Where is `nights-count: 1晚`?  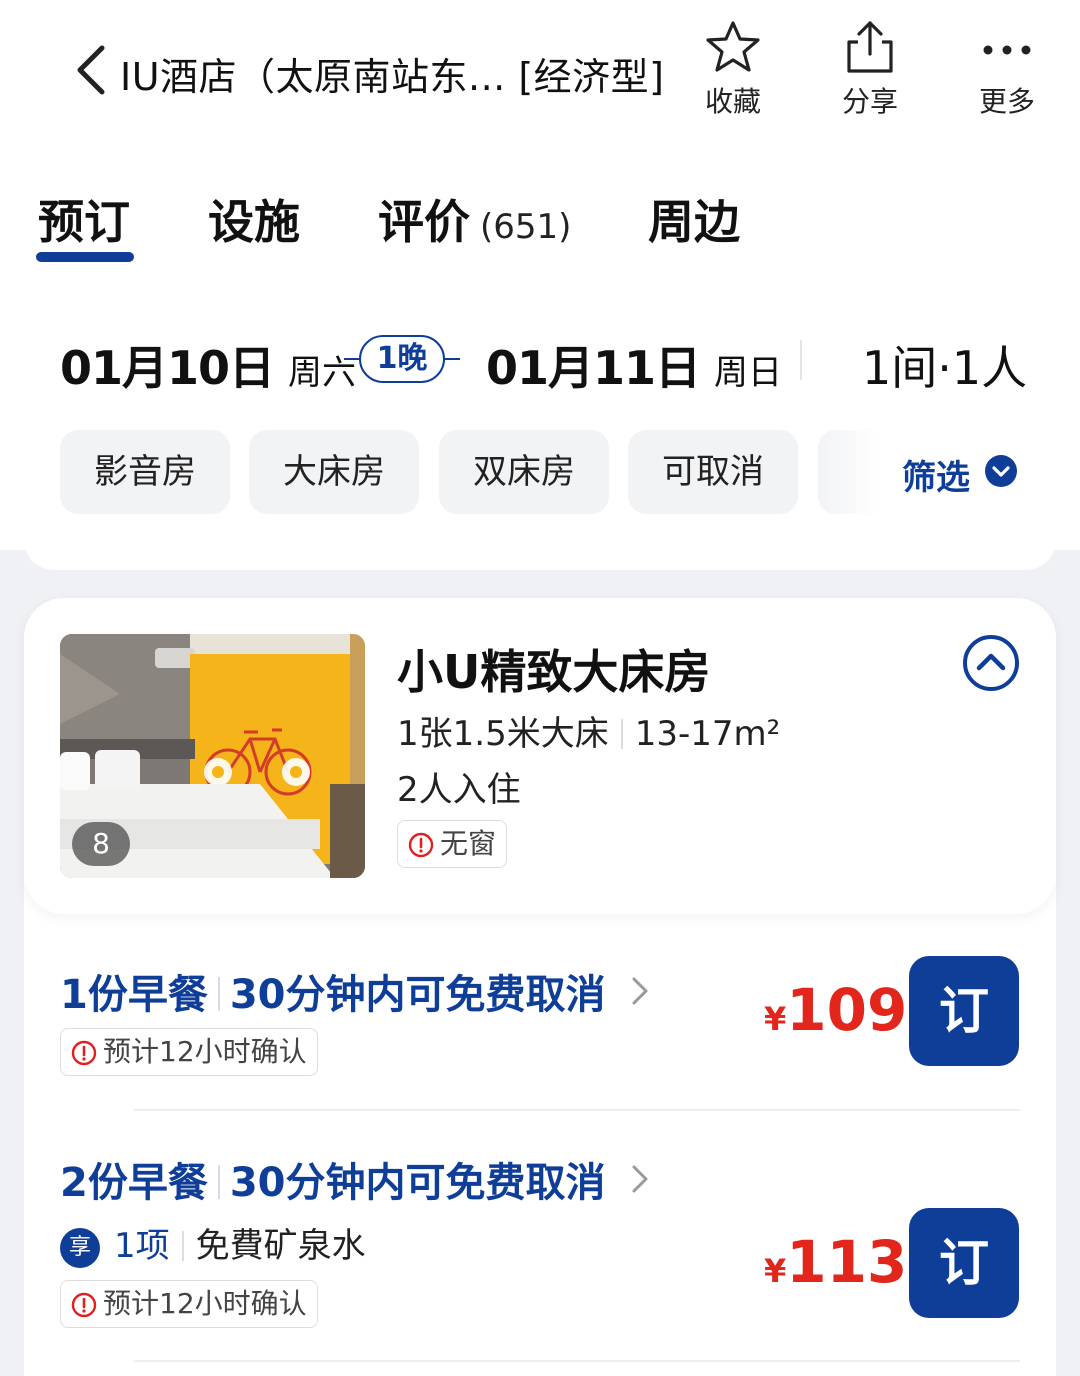 nights-count: 1晚 is located at coordinates (402, 359).